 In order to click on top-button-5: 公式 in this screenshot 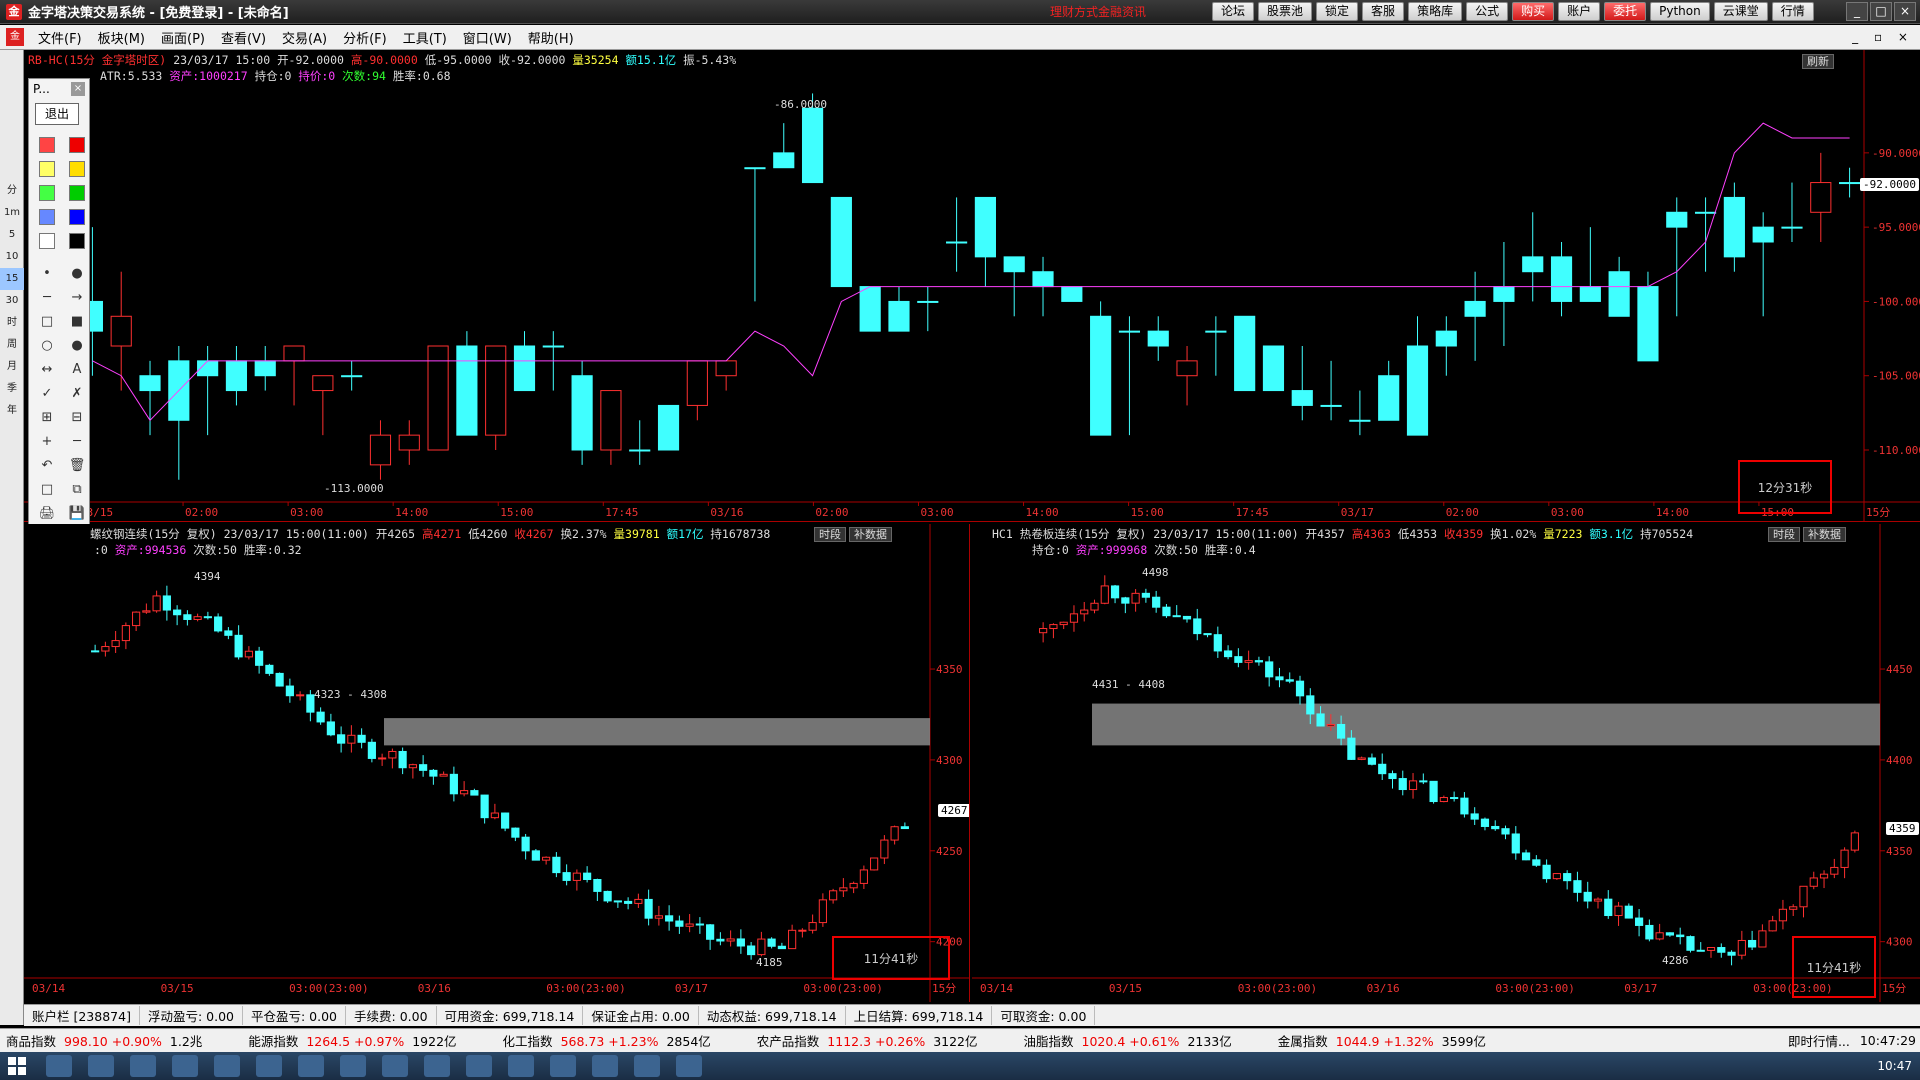, I will do `click(1487, 11)`.